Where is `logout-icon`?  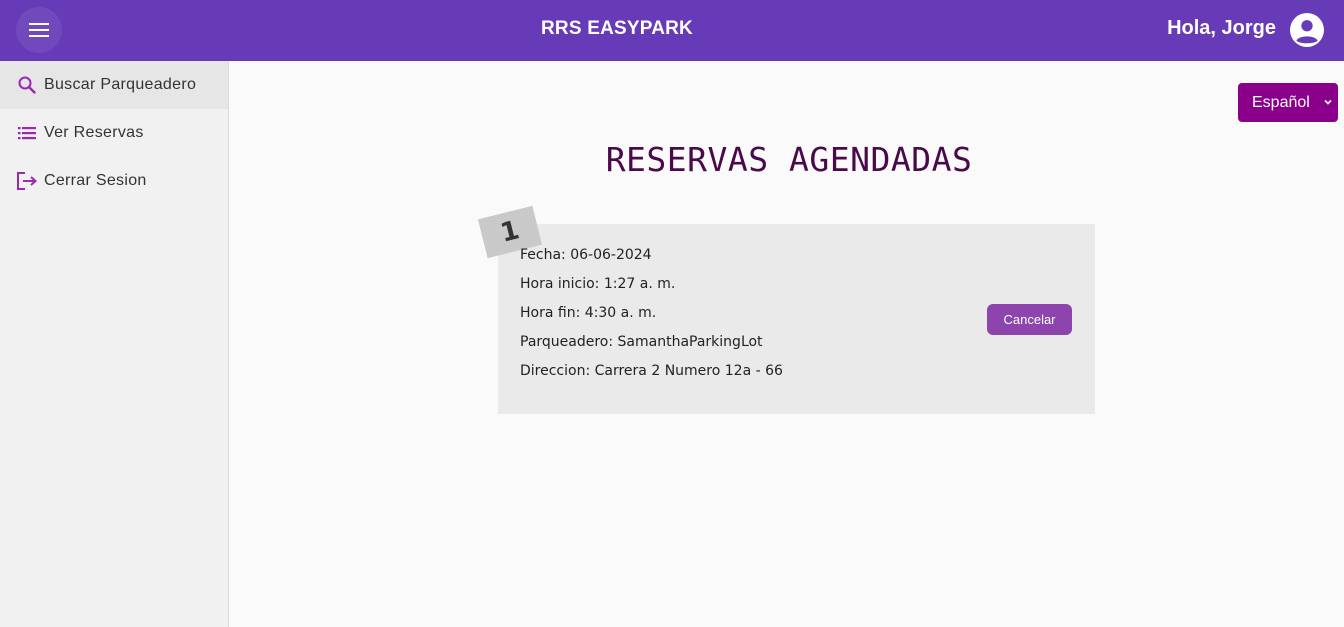 logout-icon is located at coordinates (27, 181).